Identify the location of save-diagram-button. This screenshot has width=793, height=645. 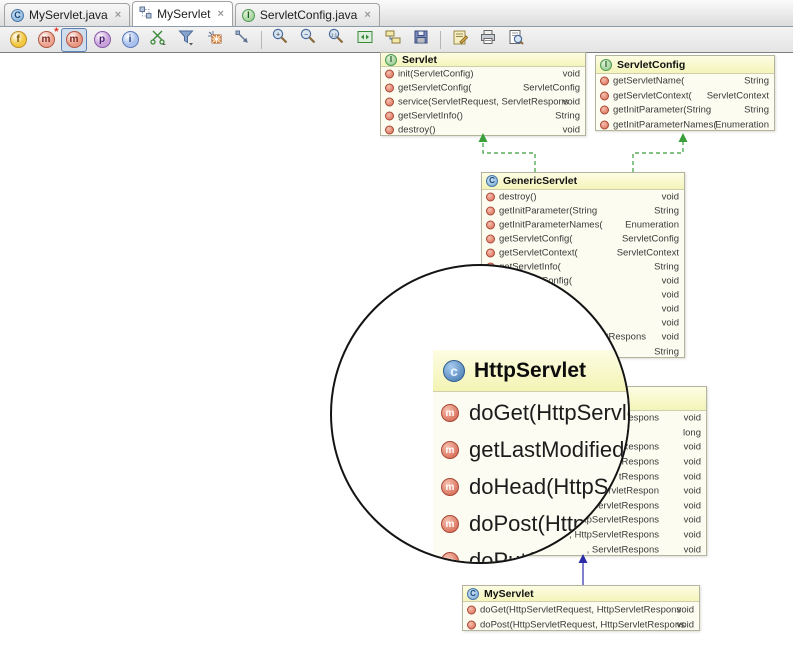
(421, 40).